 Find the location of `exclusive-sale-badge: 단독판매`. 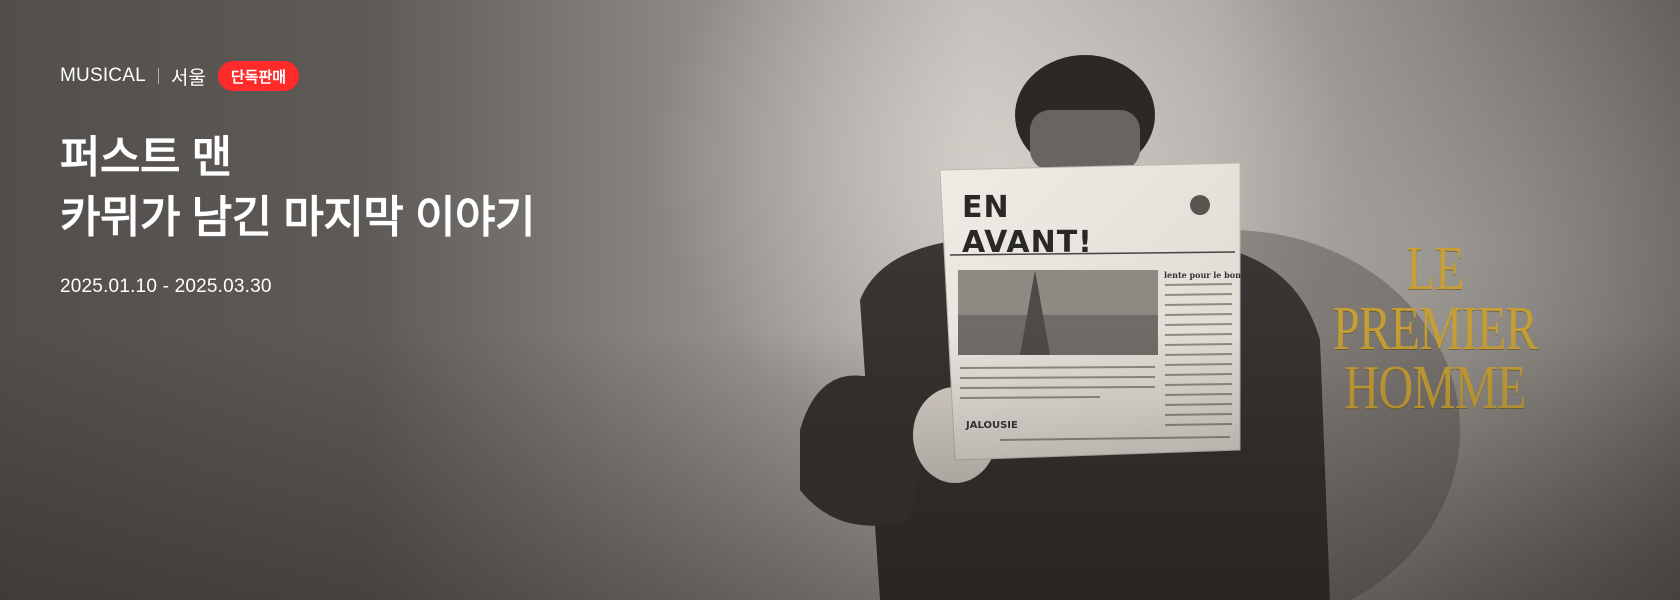

exclusive-sale-badge: 단독판매 is located at coordinates (258, 76).